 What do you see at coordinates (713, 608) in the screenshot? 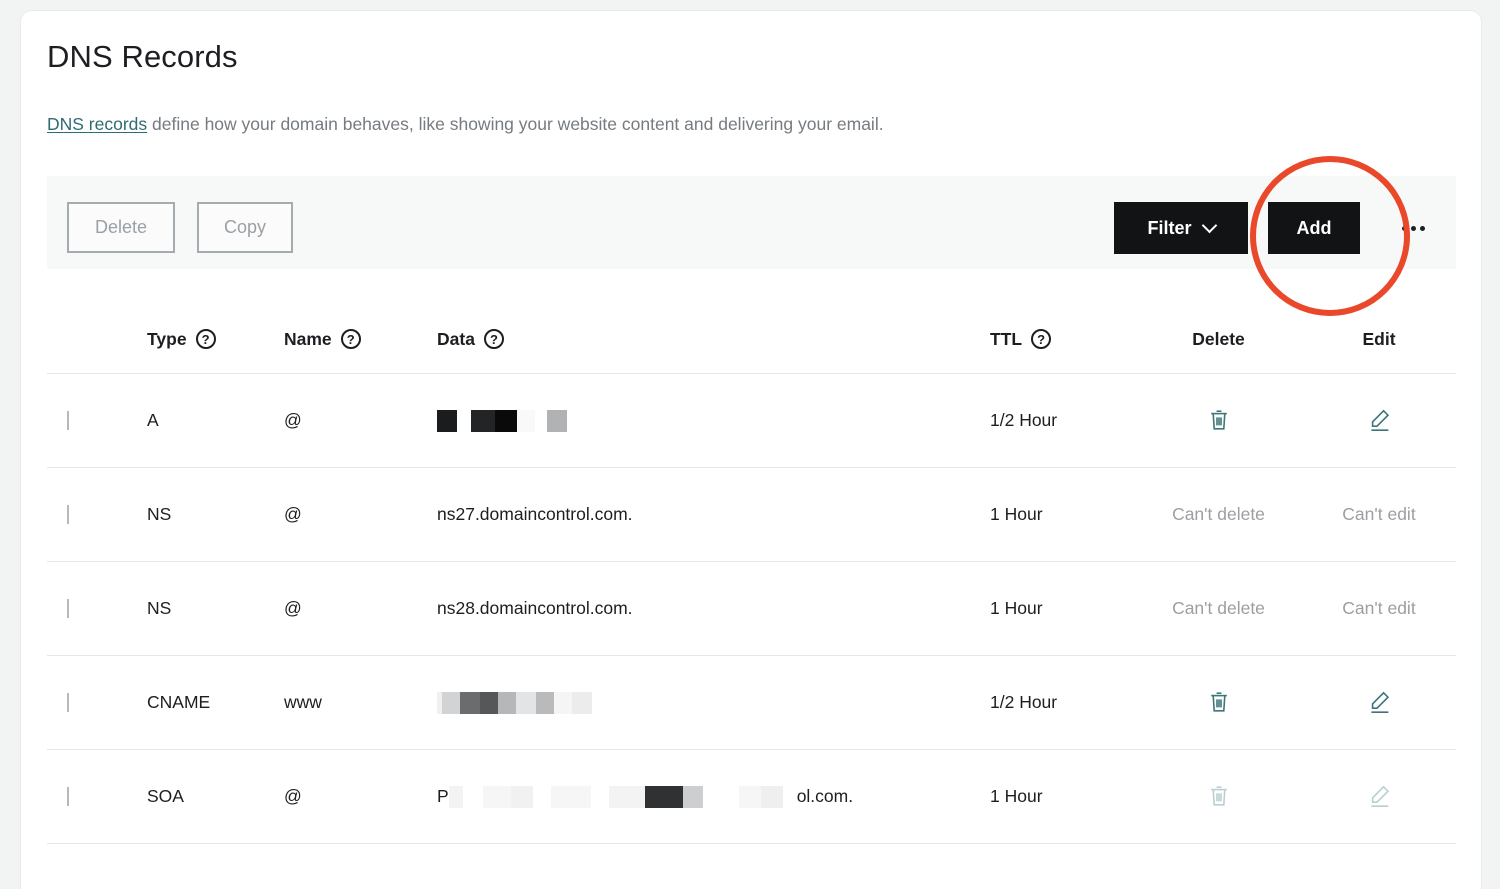
I see `record-data-cell: ns28.domaincontrol.com.` at bounding box center [713, 608].